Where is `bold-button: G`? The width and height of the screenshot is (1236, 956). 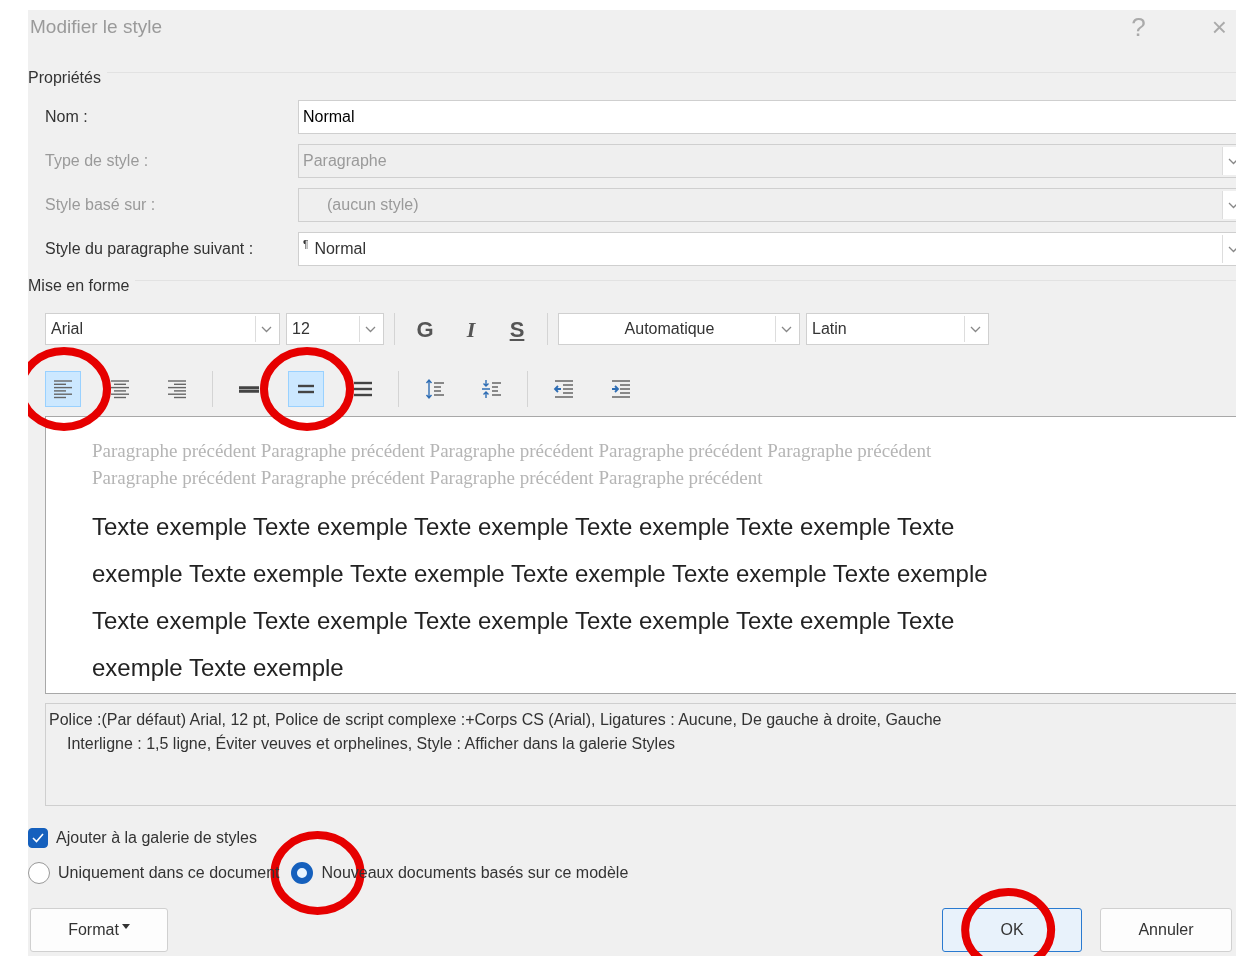 bold-button: G is located at coordinates (425, 329).